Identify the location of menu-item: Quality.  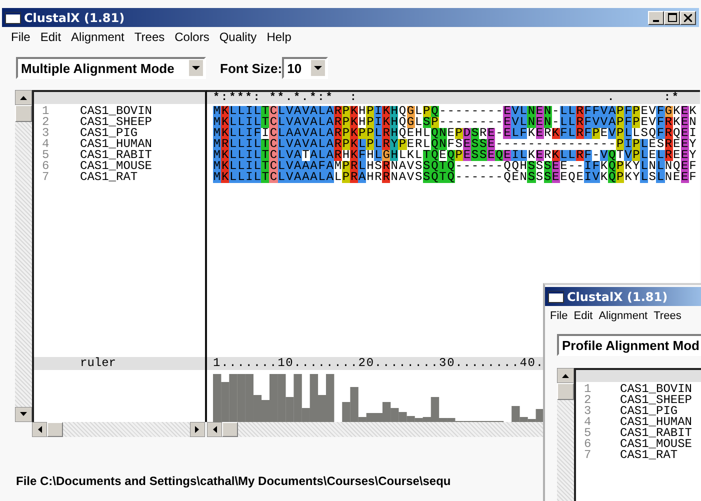
(238, 37).